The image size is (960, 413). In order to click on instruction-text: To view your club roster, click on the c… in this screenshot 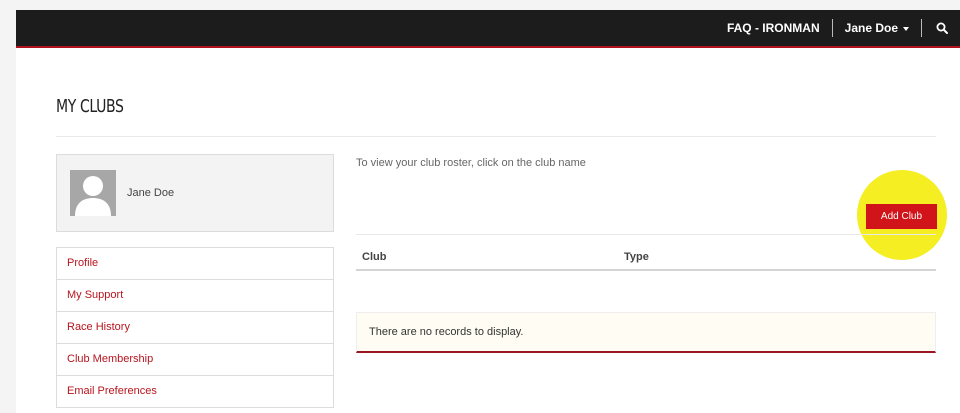, I will do `click(471, 163)`.